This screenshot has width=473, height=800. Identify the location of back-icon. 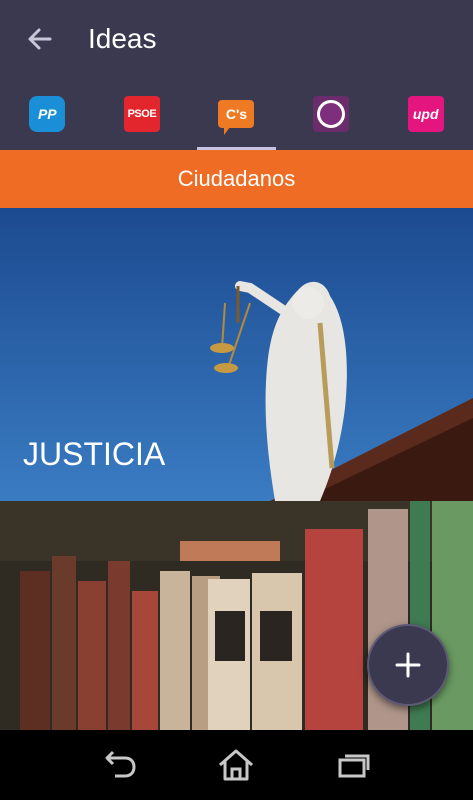
(120, 764).